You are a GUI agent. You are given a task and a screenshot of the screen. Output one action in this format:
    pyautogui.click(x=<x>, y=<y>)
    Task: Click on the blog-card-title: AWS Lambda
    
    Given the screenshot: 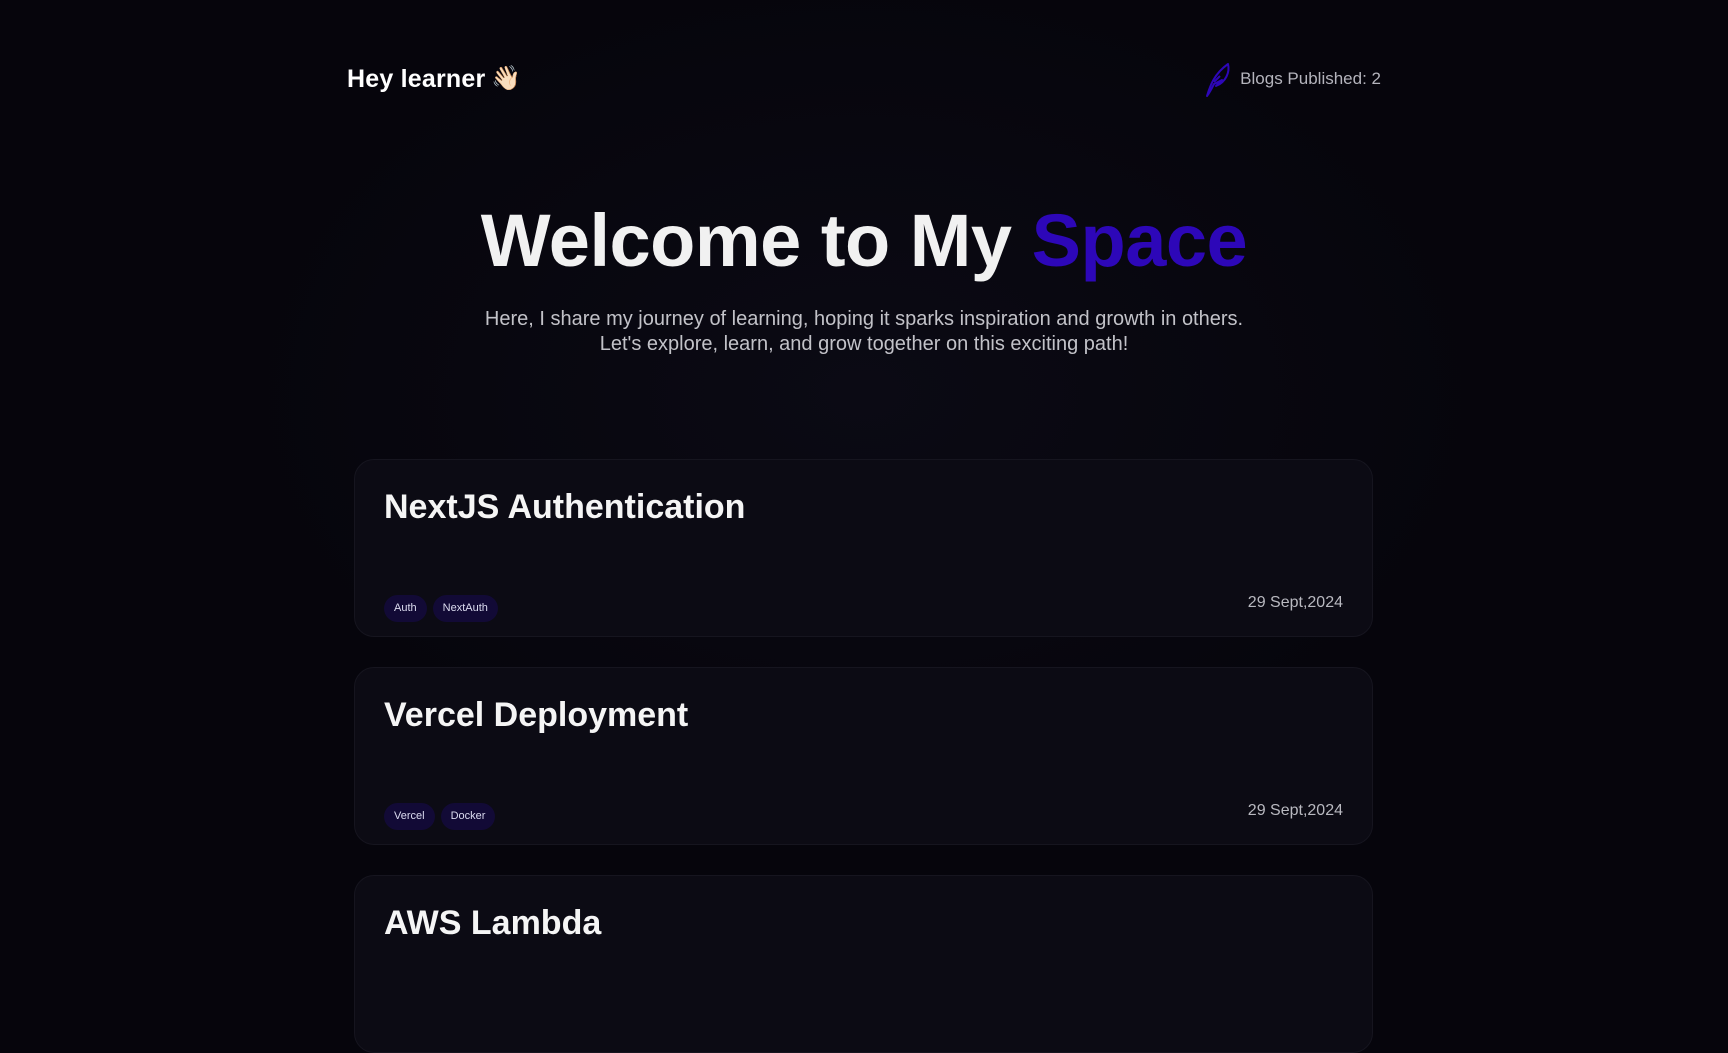 What is the action you would take?
    pyautogui.click(x=492, y=923)
    